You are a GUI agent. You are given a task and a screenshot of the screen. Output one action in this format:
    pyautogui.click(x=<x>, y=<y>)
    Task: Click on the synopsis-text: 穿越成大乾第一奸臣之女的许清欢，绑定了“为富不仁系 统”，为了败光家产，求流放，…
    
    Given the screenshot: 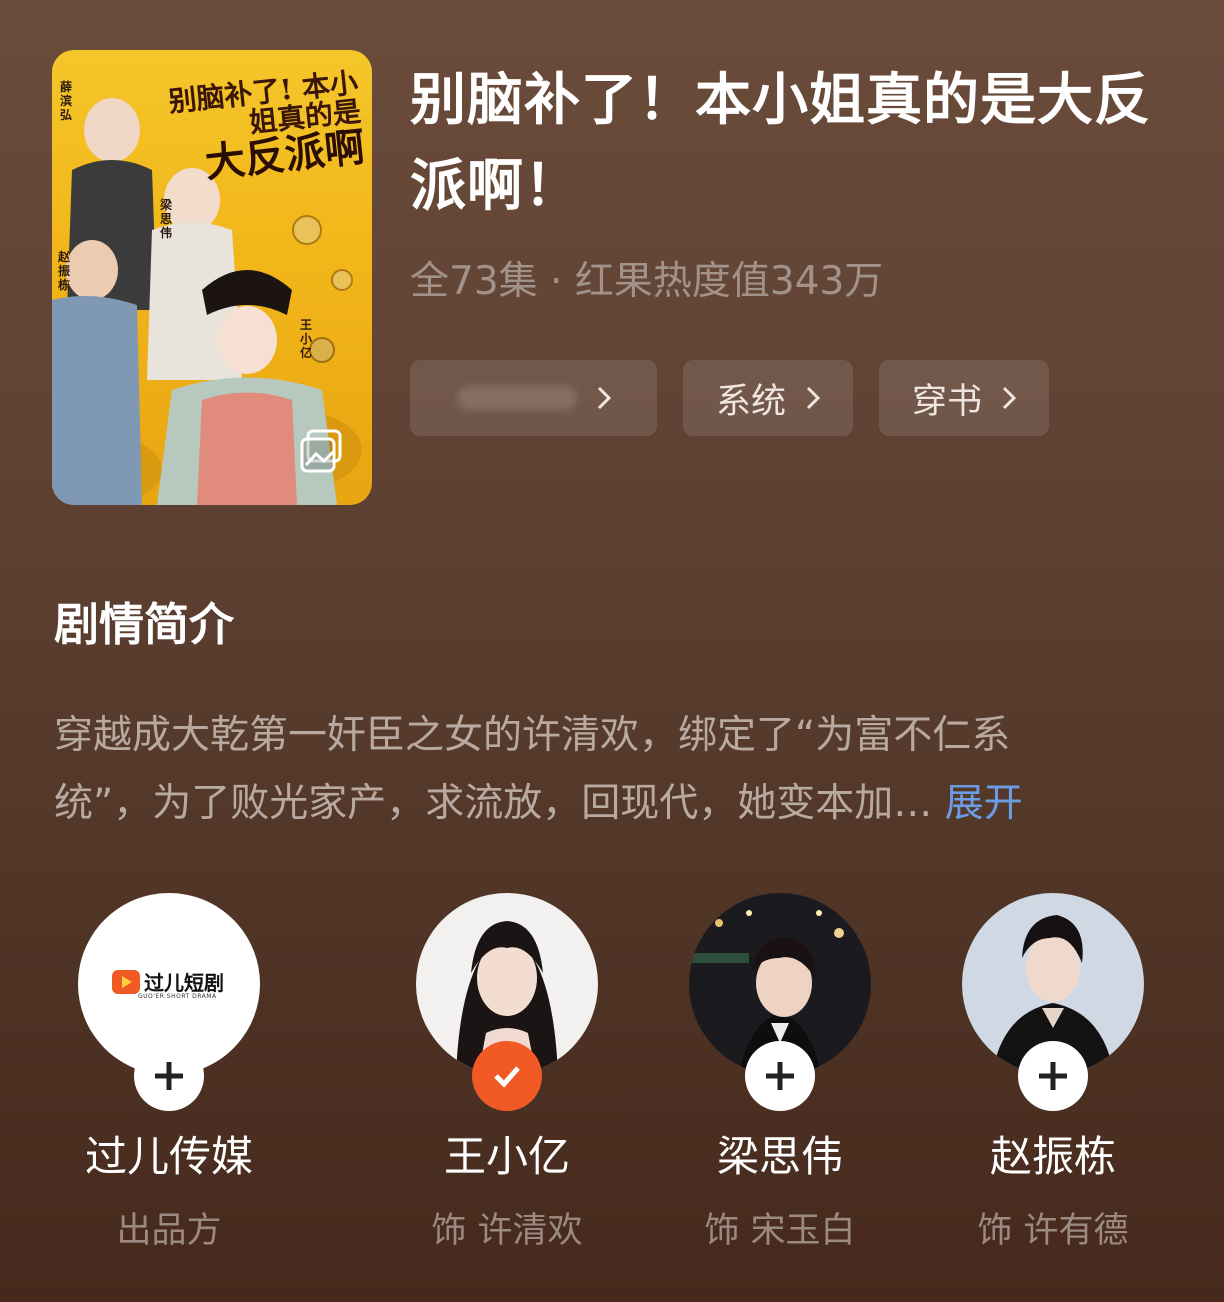 What is the action you would take?
    pyautogui.click(x=609, y=770)
    